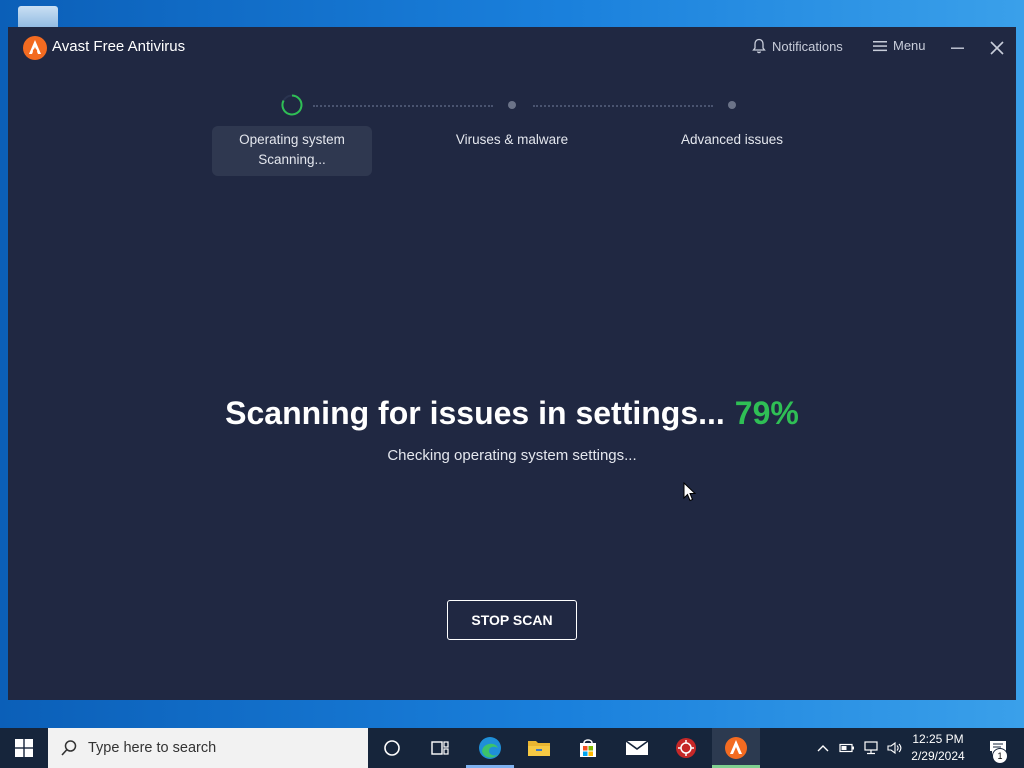 The width and height of the screenshot is (1024, 768). I want to click on chevron-up-icon, so click(823, 748).